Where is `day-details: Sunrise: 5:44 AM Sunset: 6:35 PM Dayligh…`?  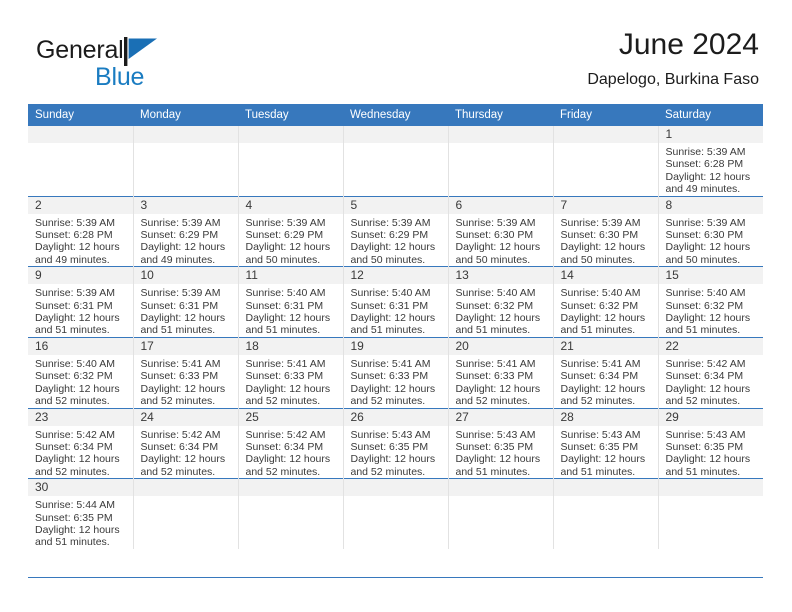
day-details: Sunrise: 5:44 AM Sunset: 6:35 PM Dayligh… is located at coordinates (80, 522).